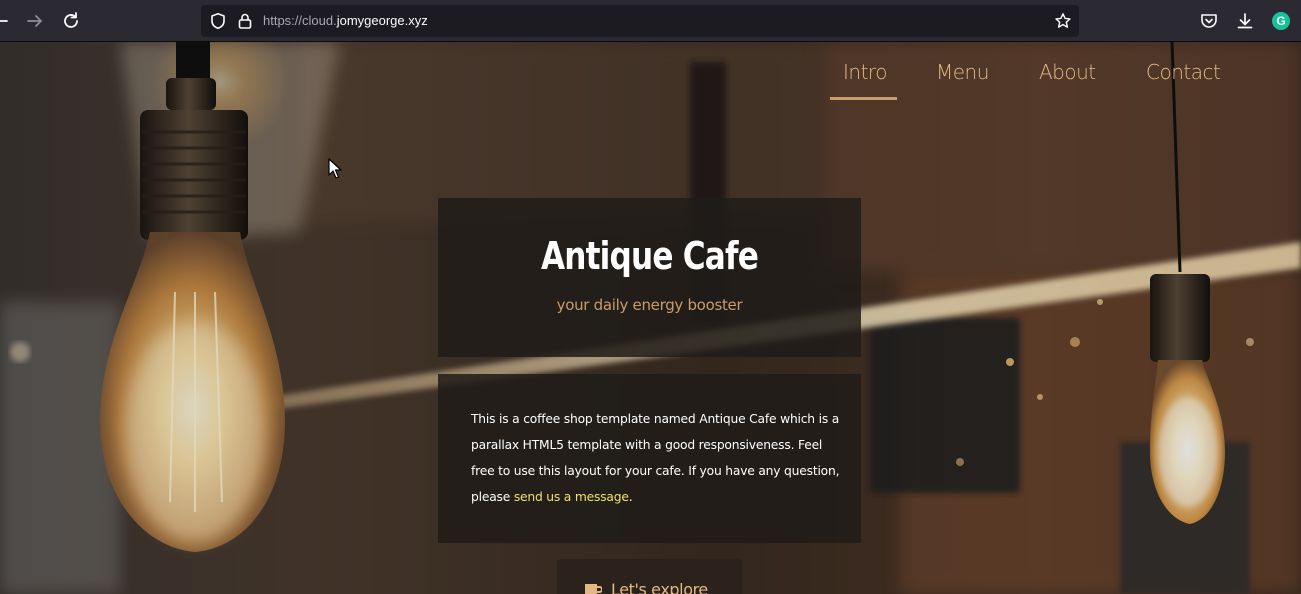  Describe the element at coordinates (649, 576) in the screenshot. I see `explore-button: Let's explore` at that location.